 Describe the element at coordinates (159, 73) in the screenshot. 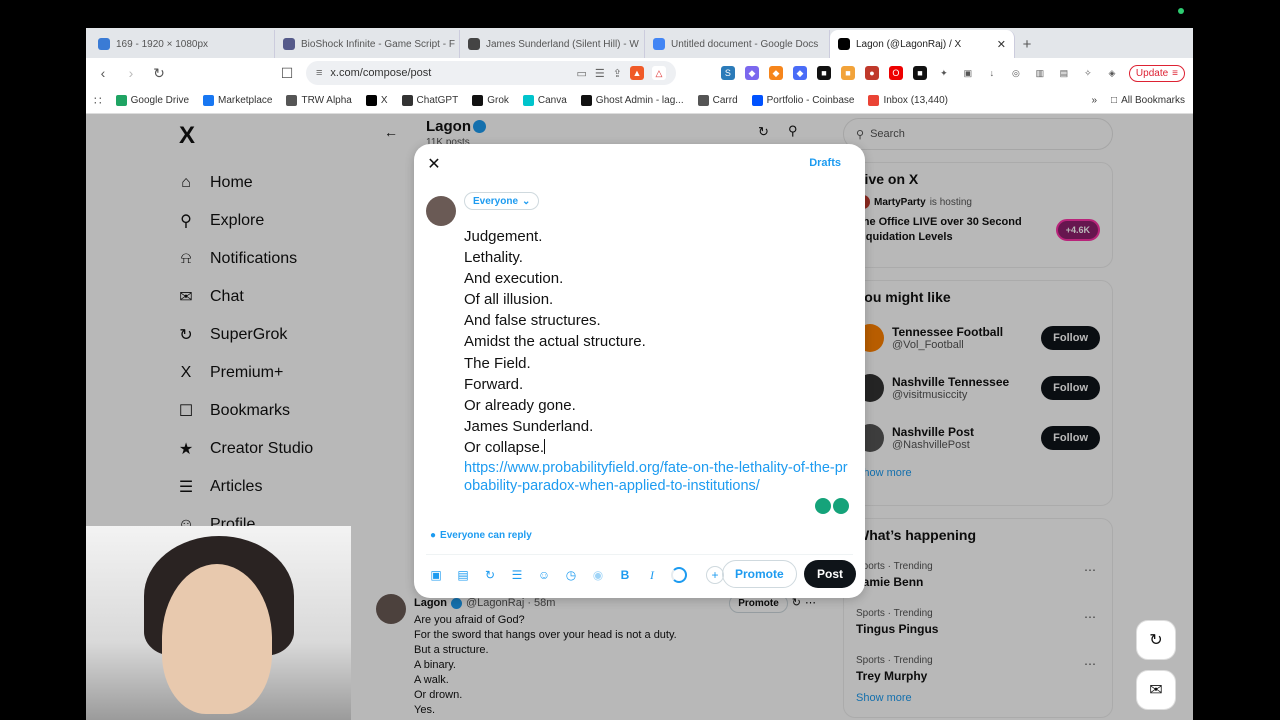

I see `reload-icon: ↻` at that location.